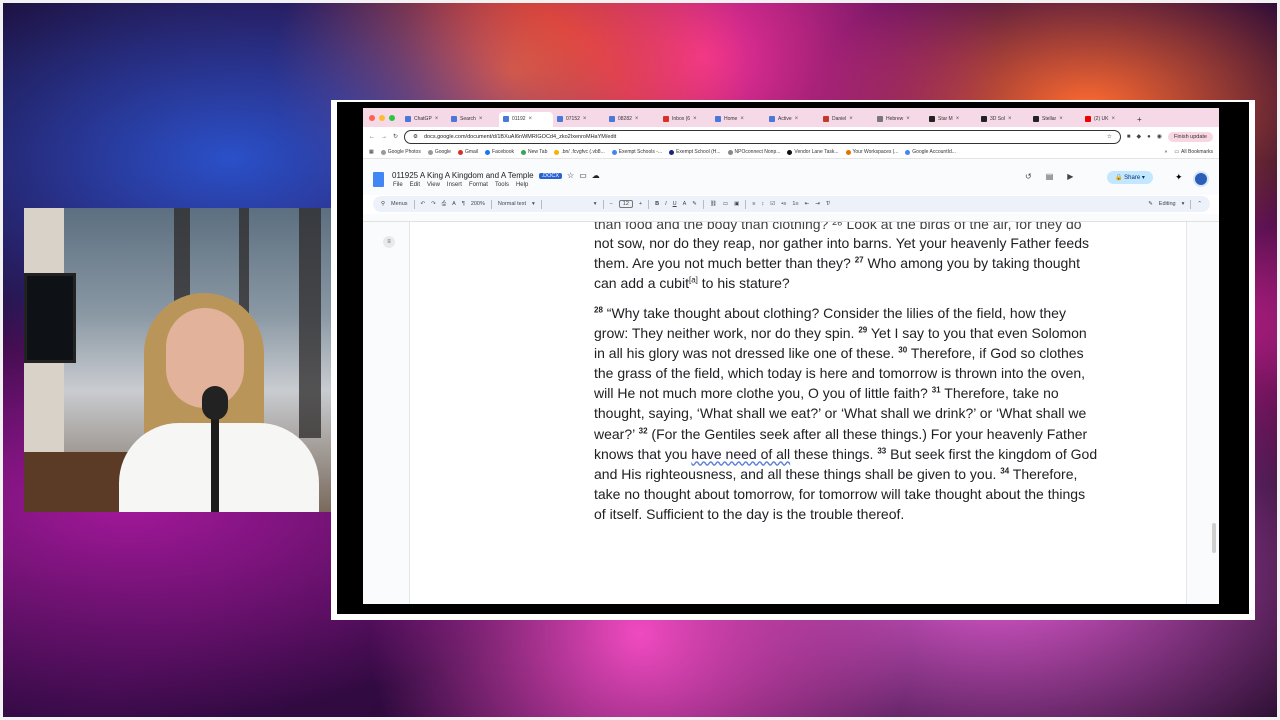 The height and width of the screenshot is (720, 1280). What do you see at coordinates (579, 119) in the screenshot?
I see `browser-tab: 07152 ×` at bounding box center [579, 119].